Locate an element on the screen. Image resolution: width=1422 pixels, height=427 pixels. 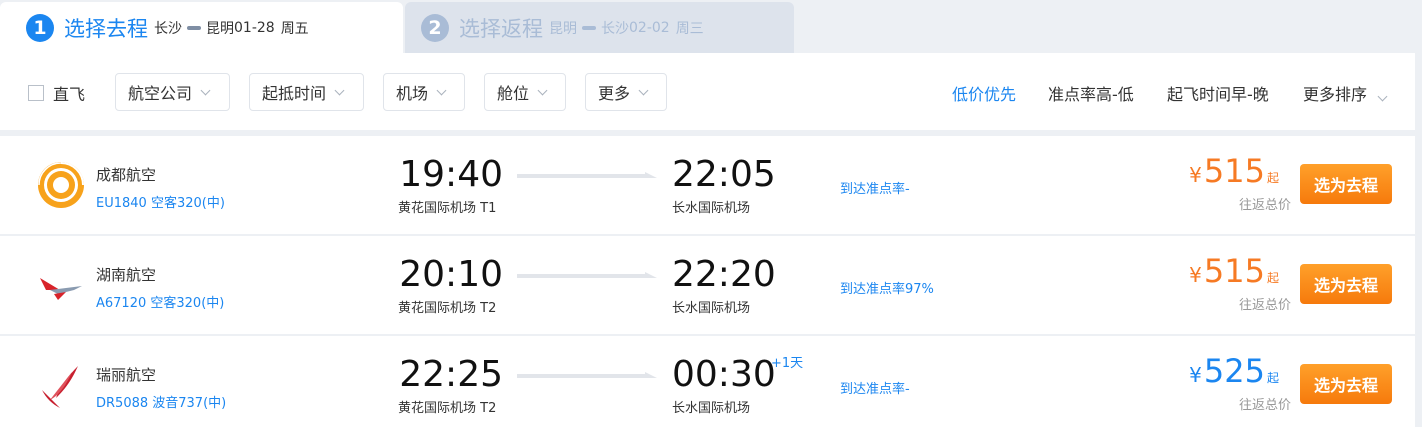
hunan-airlines-logo-icon is located at coordinates (61, 289).